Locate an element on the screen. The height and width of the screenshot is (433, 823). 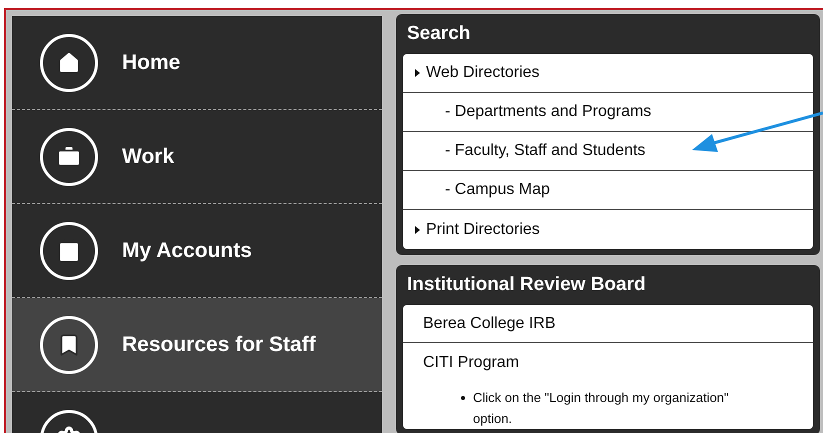
nav-label: Resources for Staff is located at coordinates (219, 345).